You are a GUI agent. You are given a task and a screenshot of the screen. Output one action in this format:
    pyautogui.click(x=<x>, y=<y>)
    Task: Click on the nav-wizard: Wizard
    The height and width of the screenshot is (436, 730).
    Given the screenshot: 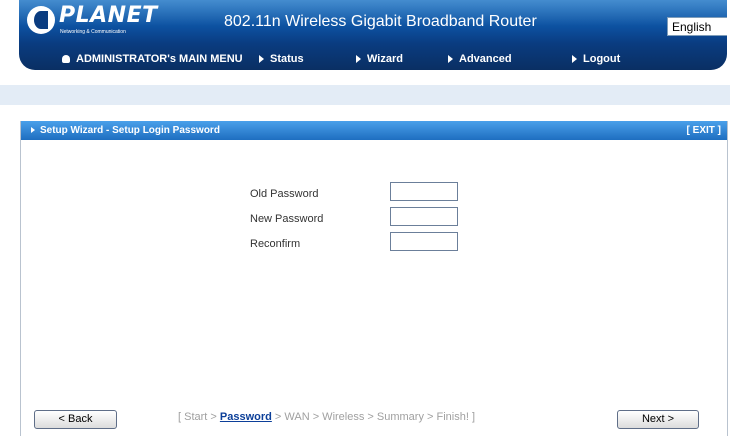 What is the action you would take?
    pyautogui.click(x=379, y=59)
    